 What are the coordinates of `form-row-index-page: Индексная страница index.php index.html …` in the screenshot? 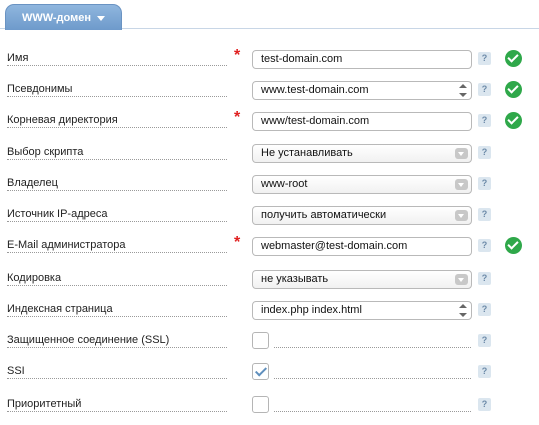 It's located at (269, 311).